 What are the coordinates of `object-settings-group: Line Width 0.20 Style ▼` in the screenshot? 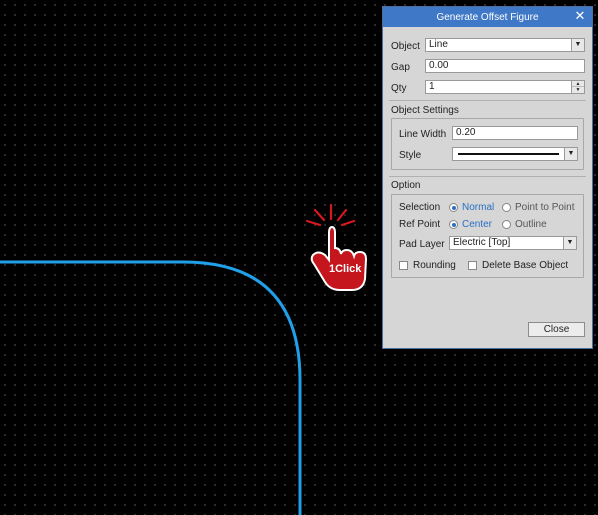 It's located at (487, 144).